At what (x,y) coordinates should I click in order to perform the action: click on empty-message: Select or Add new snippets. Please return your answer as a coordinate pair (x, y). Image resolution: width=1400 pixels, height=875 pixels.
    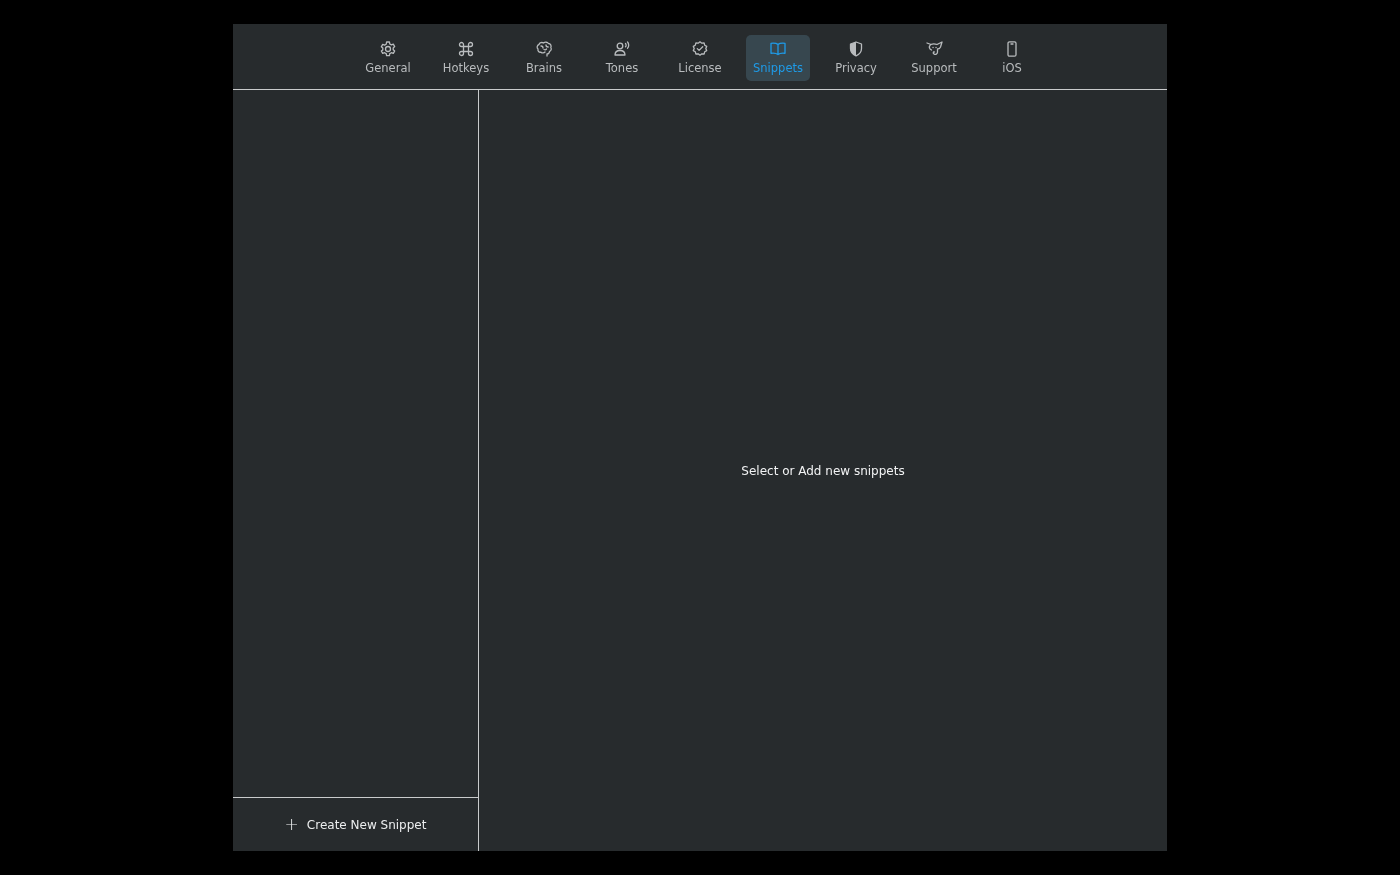
    Looking at the image, I should click on (823, 470).